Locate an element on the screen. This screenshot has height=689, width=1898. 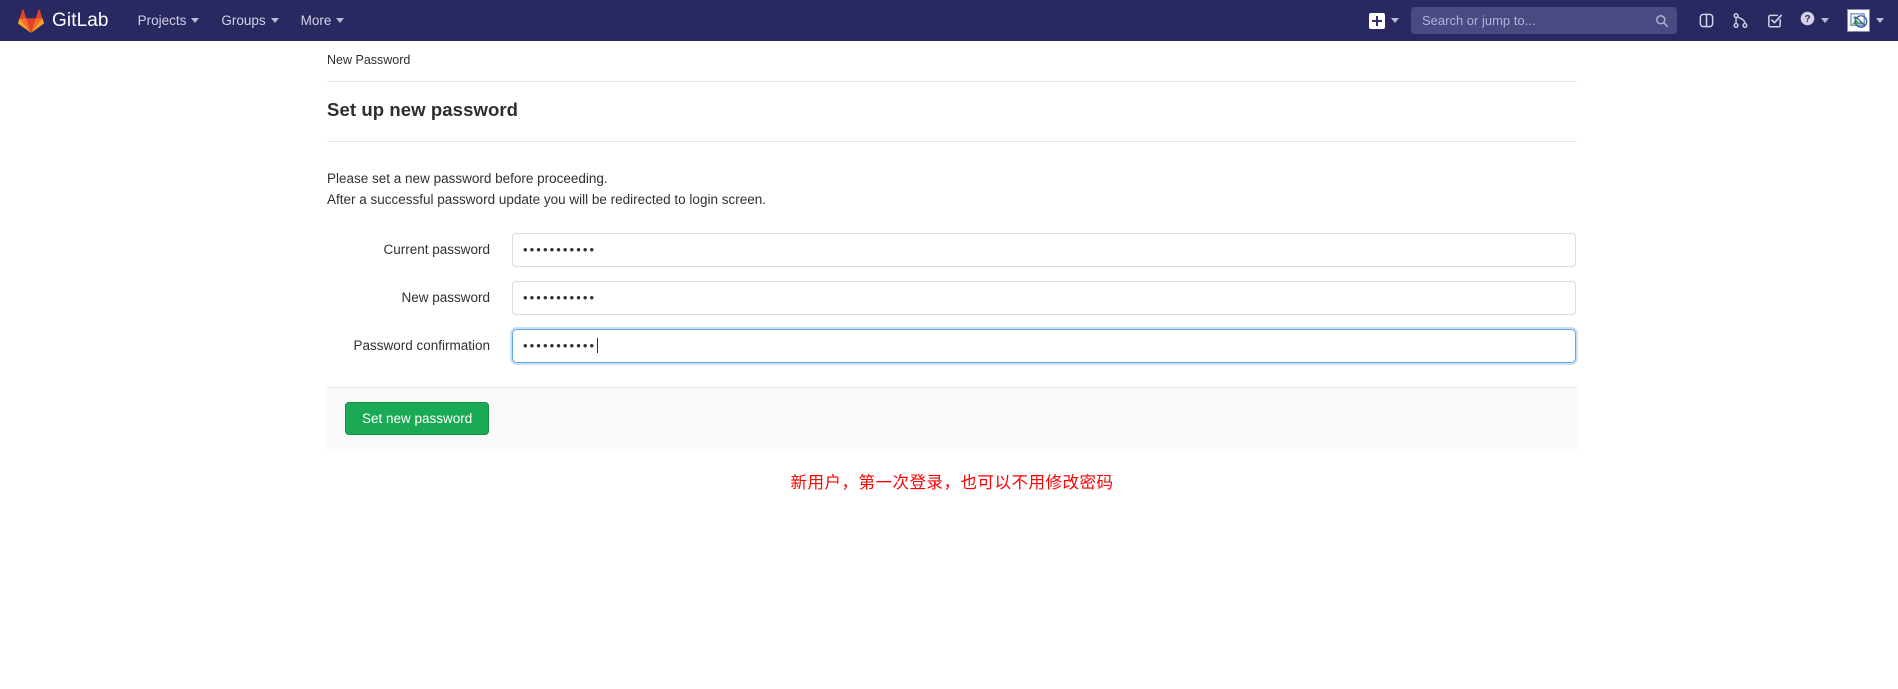
password-confirmation-row: Password confirmation ••••••••••• is located at coordinates (952, 345).